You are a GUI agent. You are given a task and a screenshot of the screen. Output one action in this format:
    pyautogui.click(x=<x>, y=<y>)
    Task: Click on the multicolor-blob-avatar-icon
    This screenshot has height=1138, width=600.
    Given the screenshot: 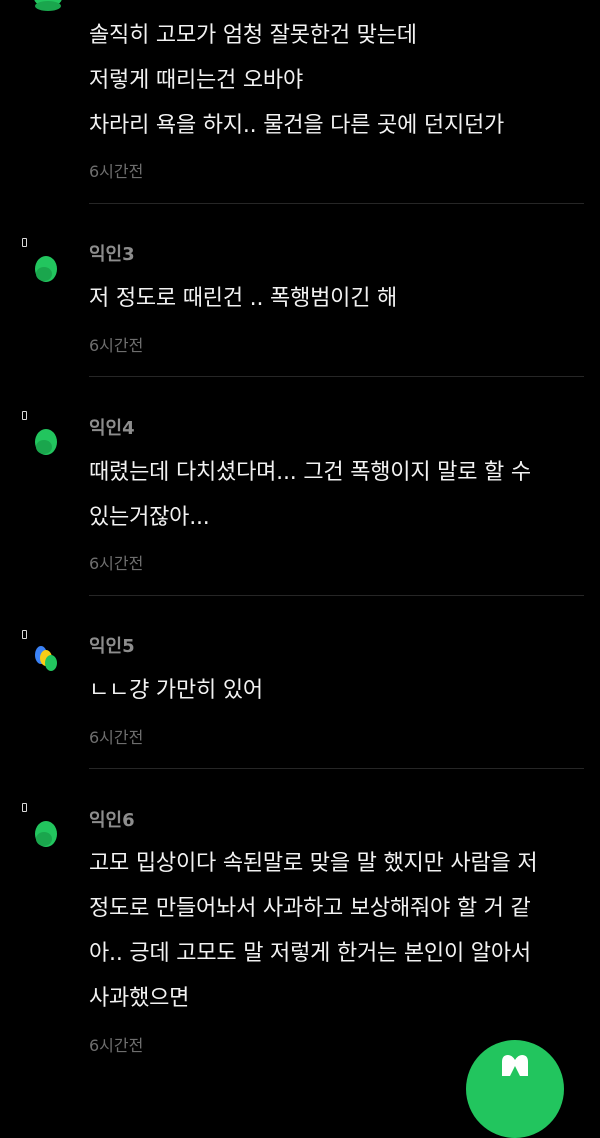 What is the action you would take?
    pyautogui.click(x=46, y=658)
    